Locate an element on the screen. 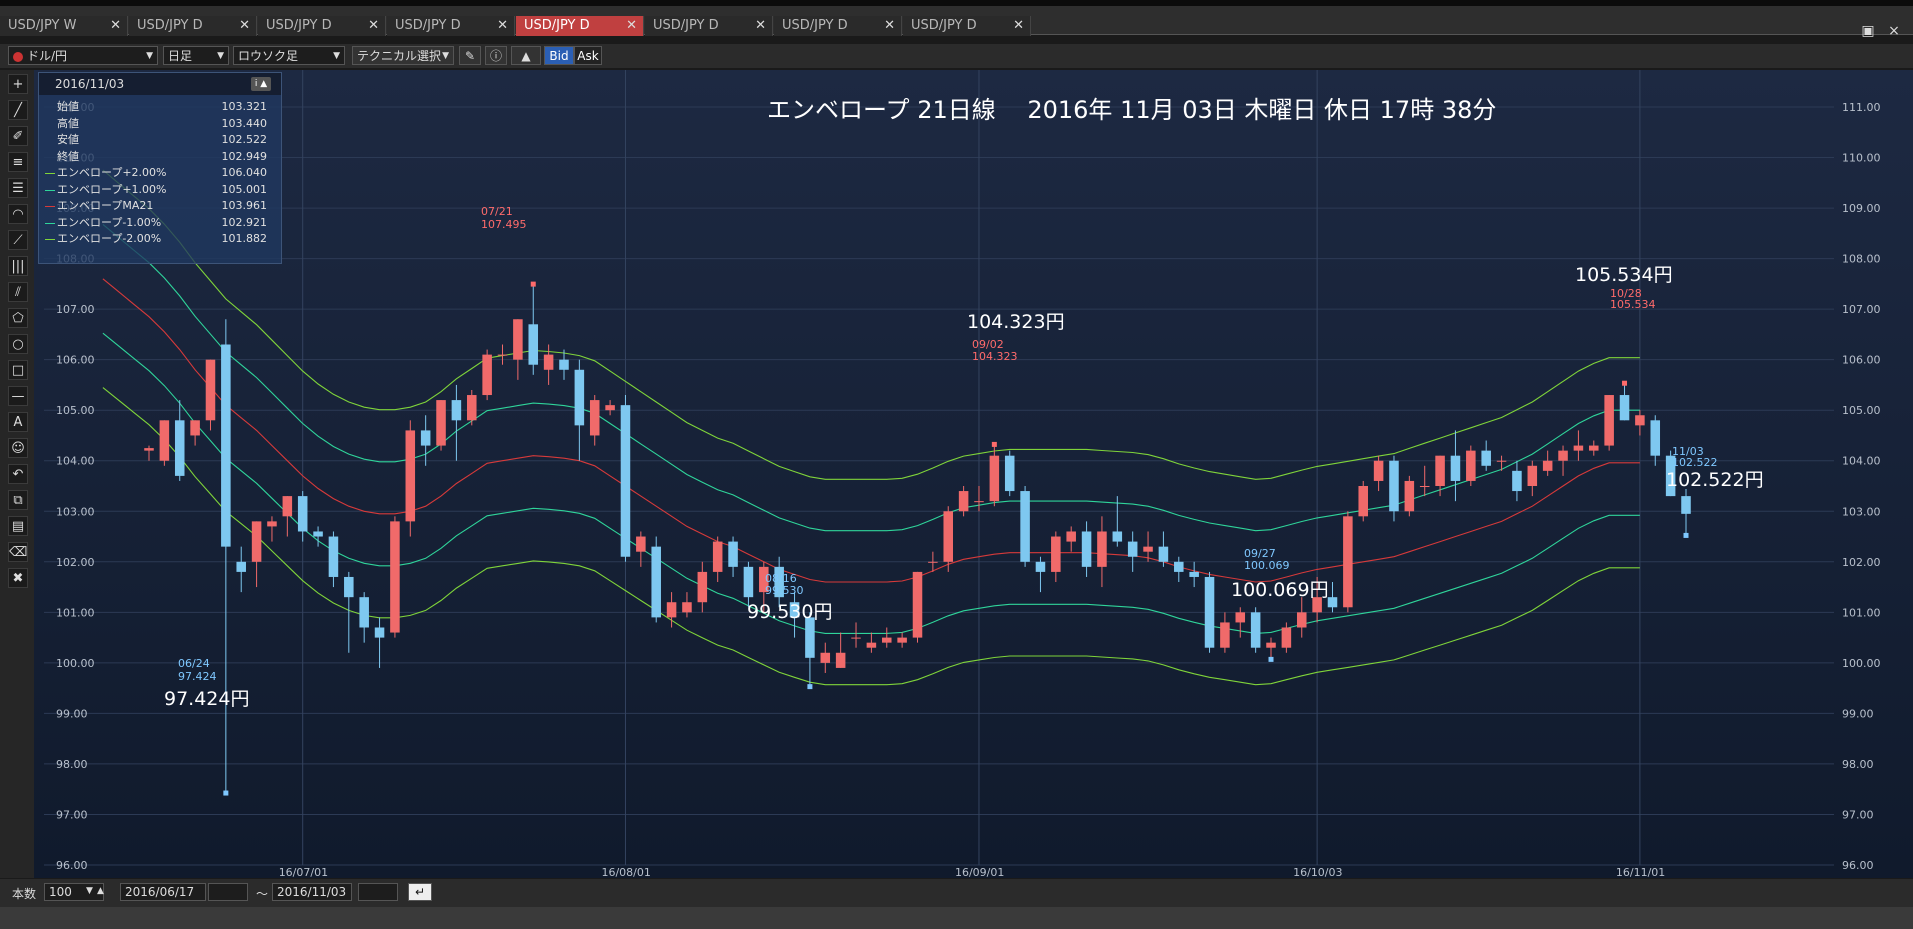 This screenshot has height=929, width=1913. tab-usdjpy-d-7: USD/JPY D ✕ is located at coordinates (967, 26).